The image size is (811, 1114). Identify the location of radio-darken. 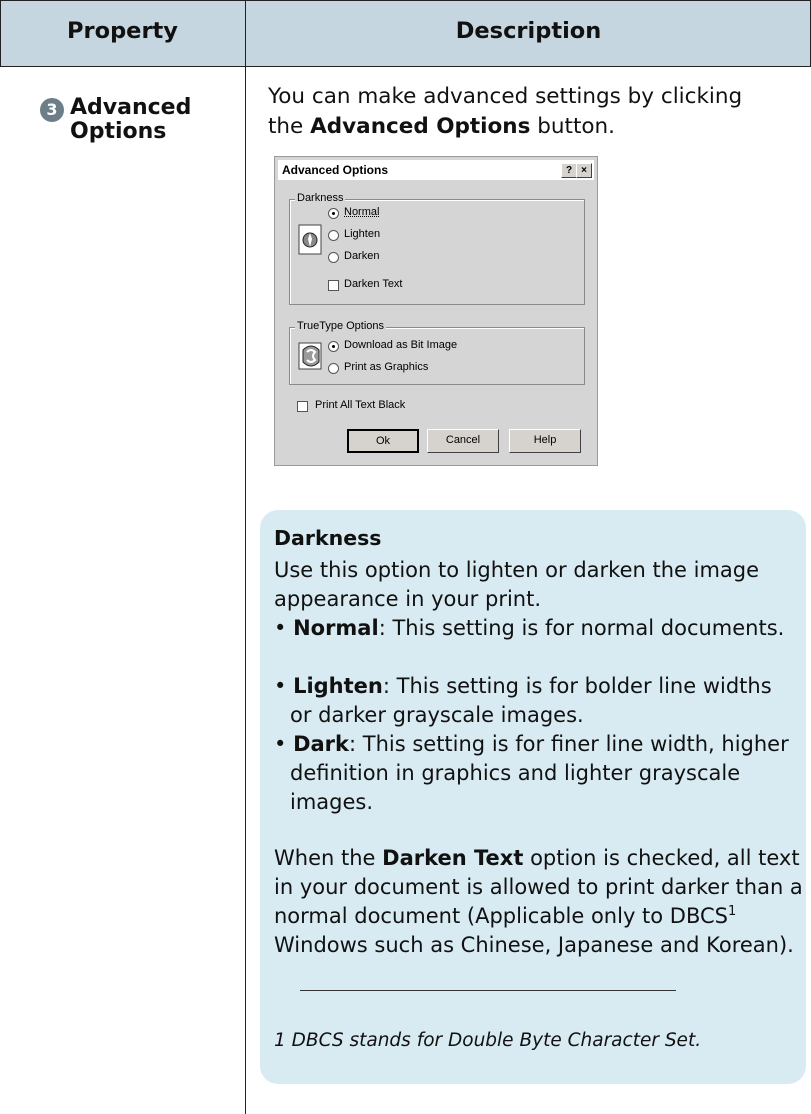
(333, 257).